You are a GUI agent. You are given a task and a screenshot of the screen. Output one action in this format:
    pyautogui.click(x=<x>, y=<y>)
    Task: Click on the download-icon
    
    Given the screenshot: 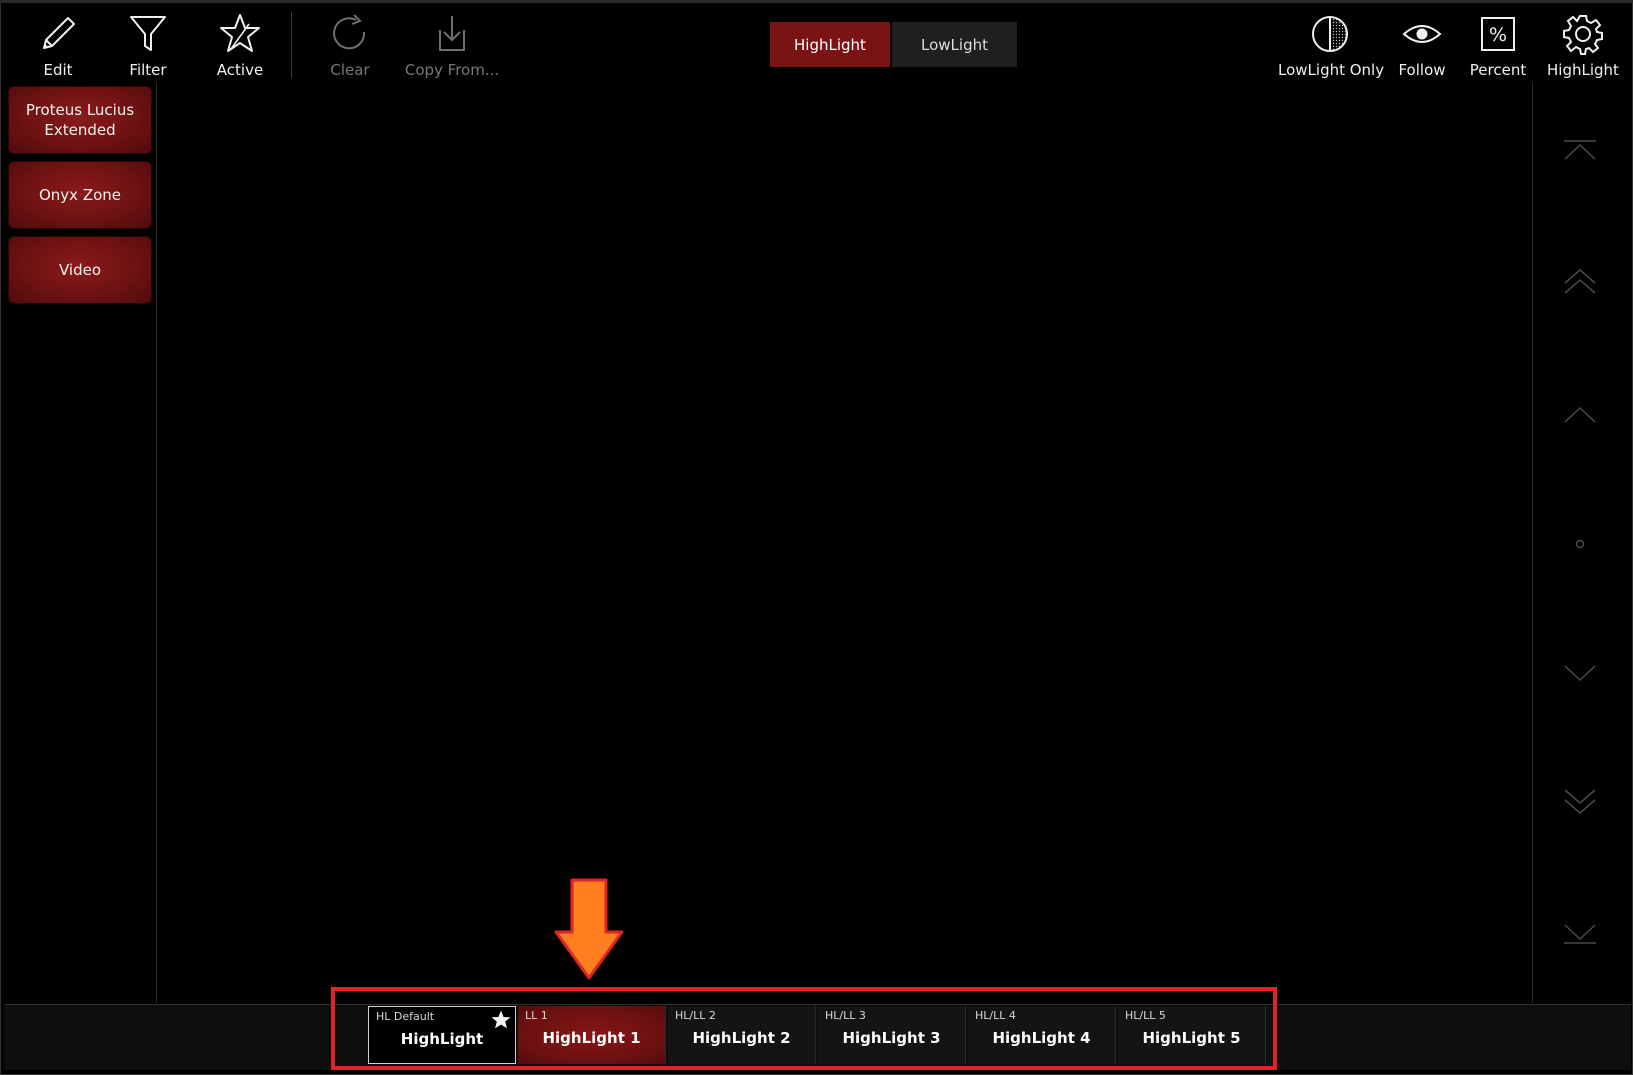 What is the action you would take?
    pyautogui.click(x=452, y=33)
    